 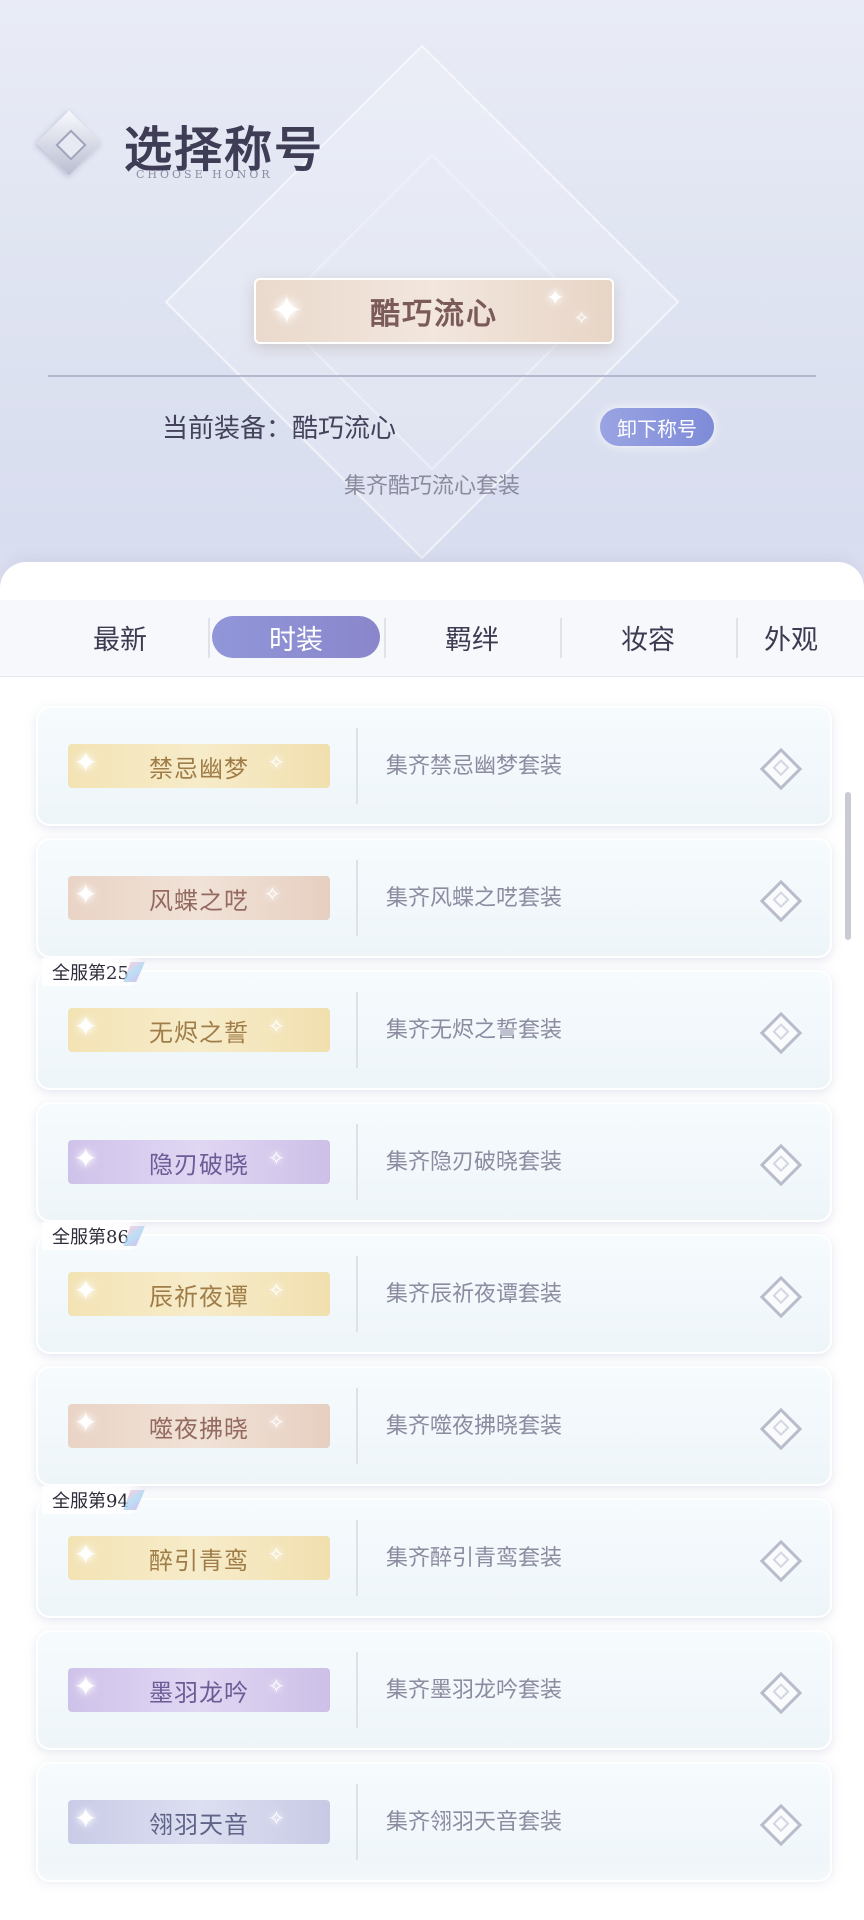 I want to click on title-card: 全服第86 ✦ ✧ 辰祈夜谭 集齐辰祈夜谭套装, so click(x=434, y=1288).